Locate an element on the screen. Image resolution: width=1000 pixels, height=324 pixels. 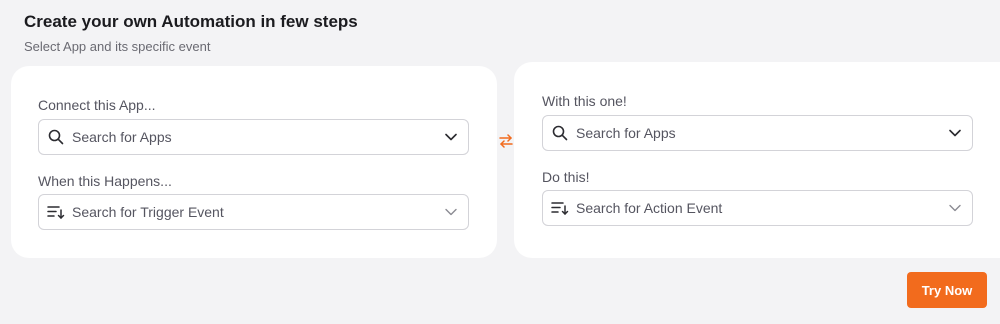
swap-arrows-icon is located at coordinates (505, 141).